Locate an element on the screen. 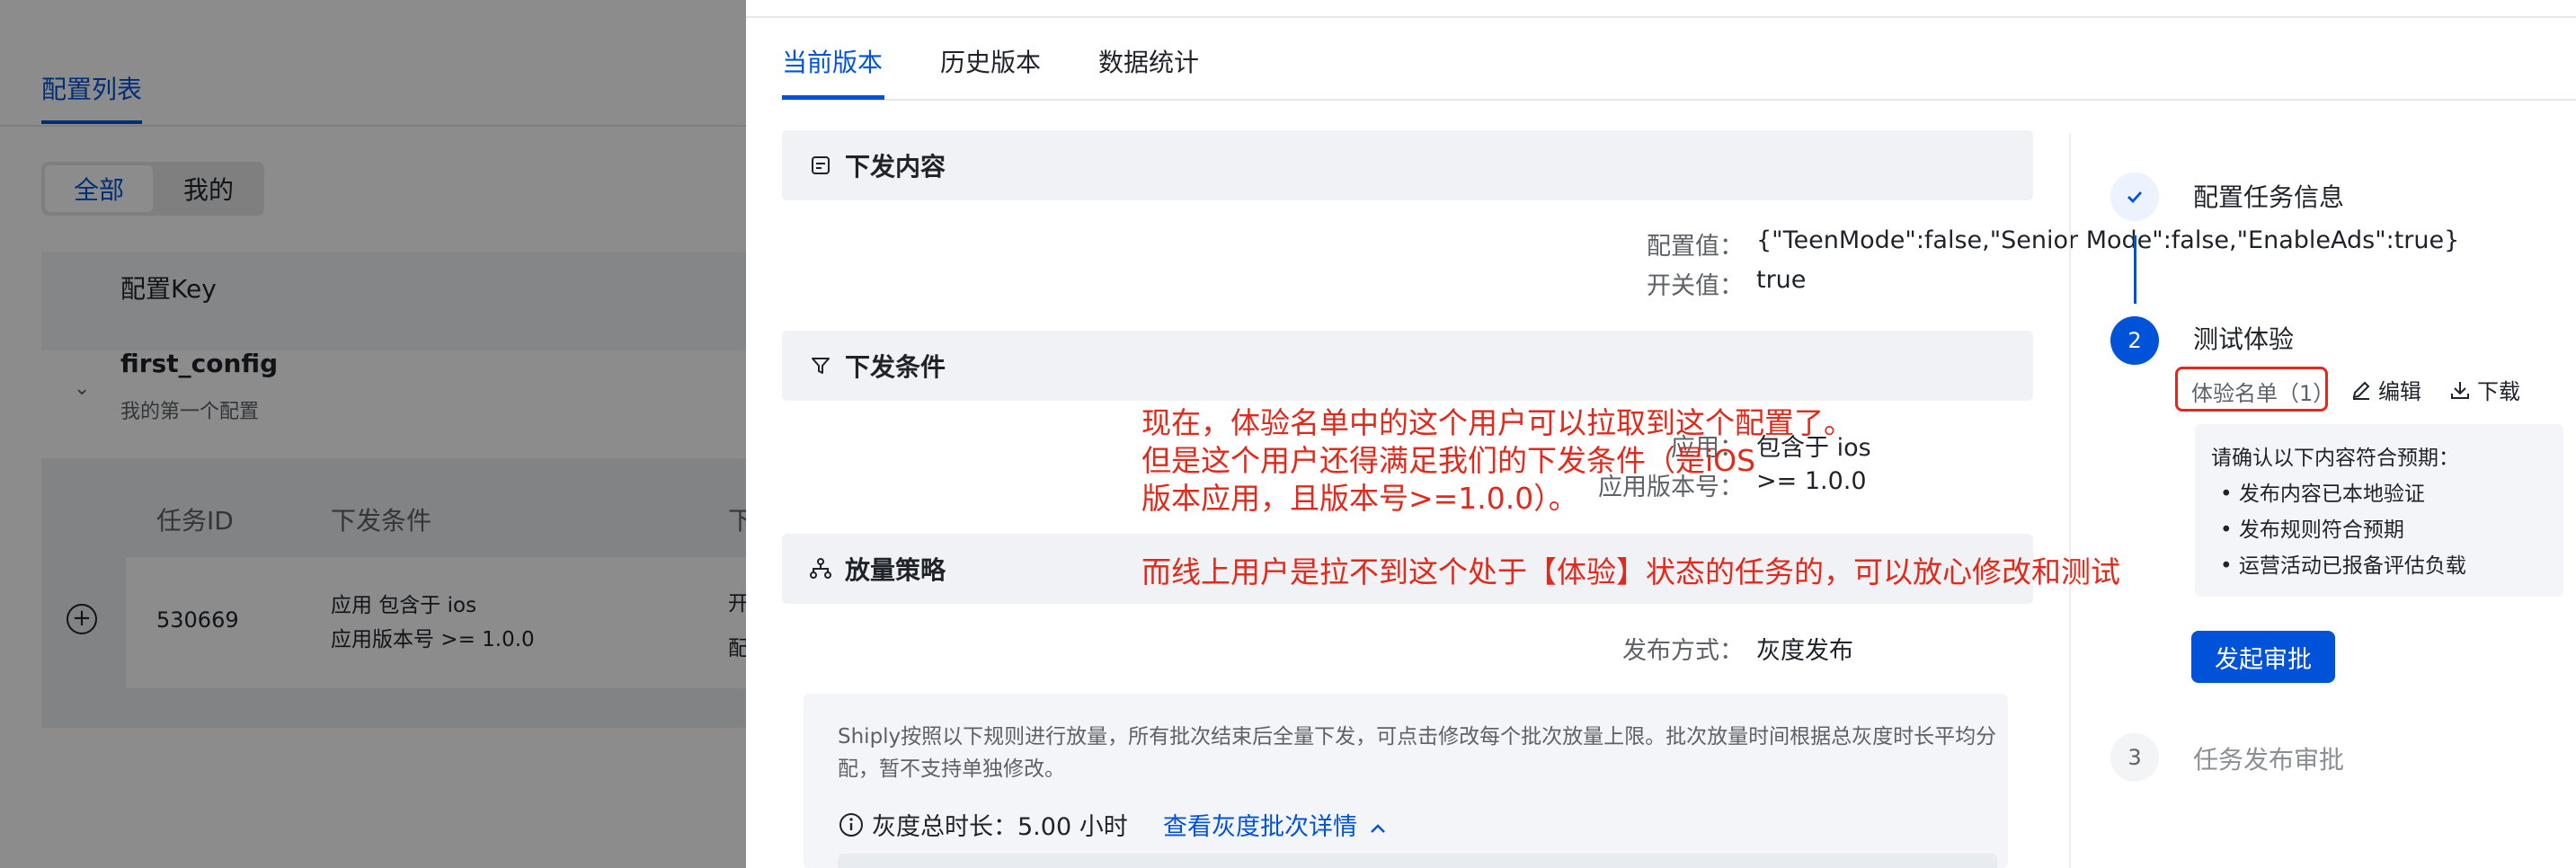  filter-icon is located at coordinates (820, 365).